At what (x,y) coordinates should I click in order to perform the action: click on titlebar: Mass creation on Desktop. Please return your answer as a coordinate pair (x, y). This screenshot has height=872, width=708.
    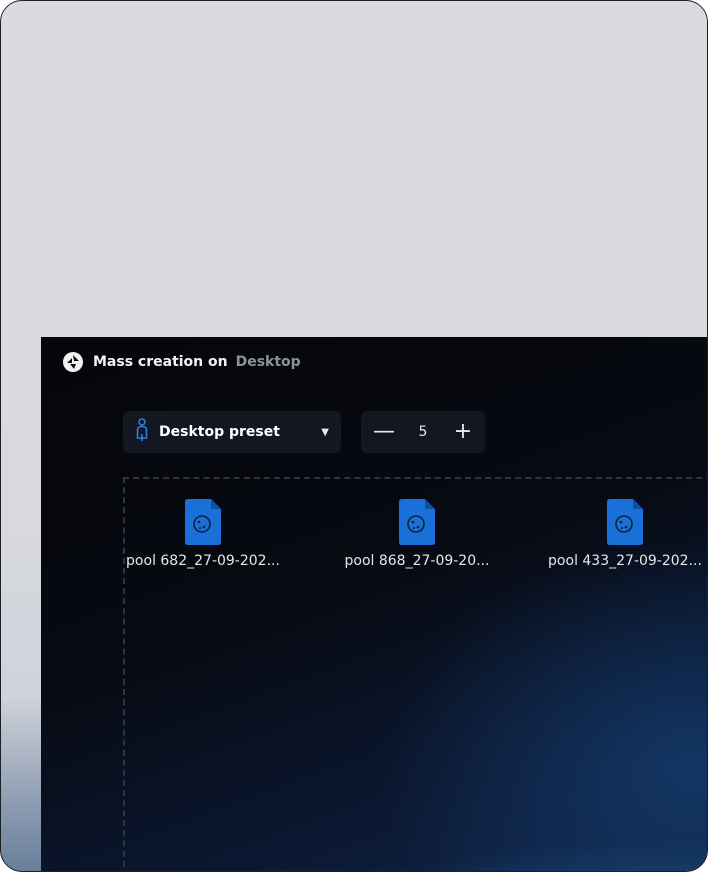
    Looking at the image, I should click on (182, 362).